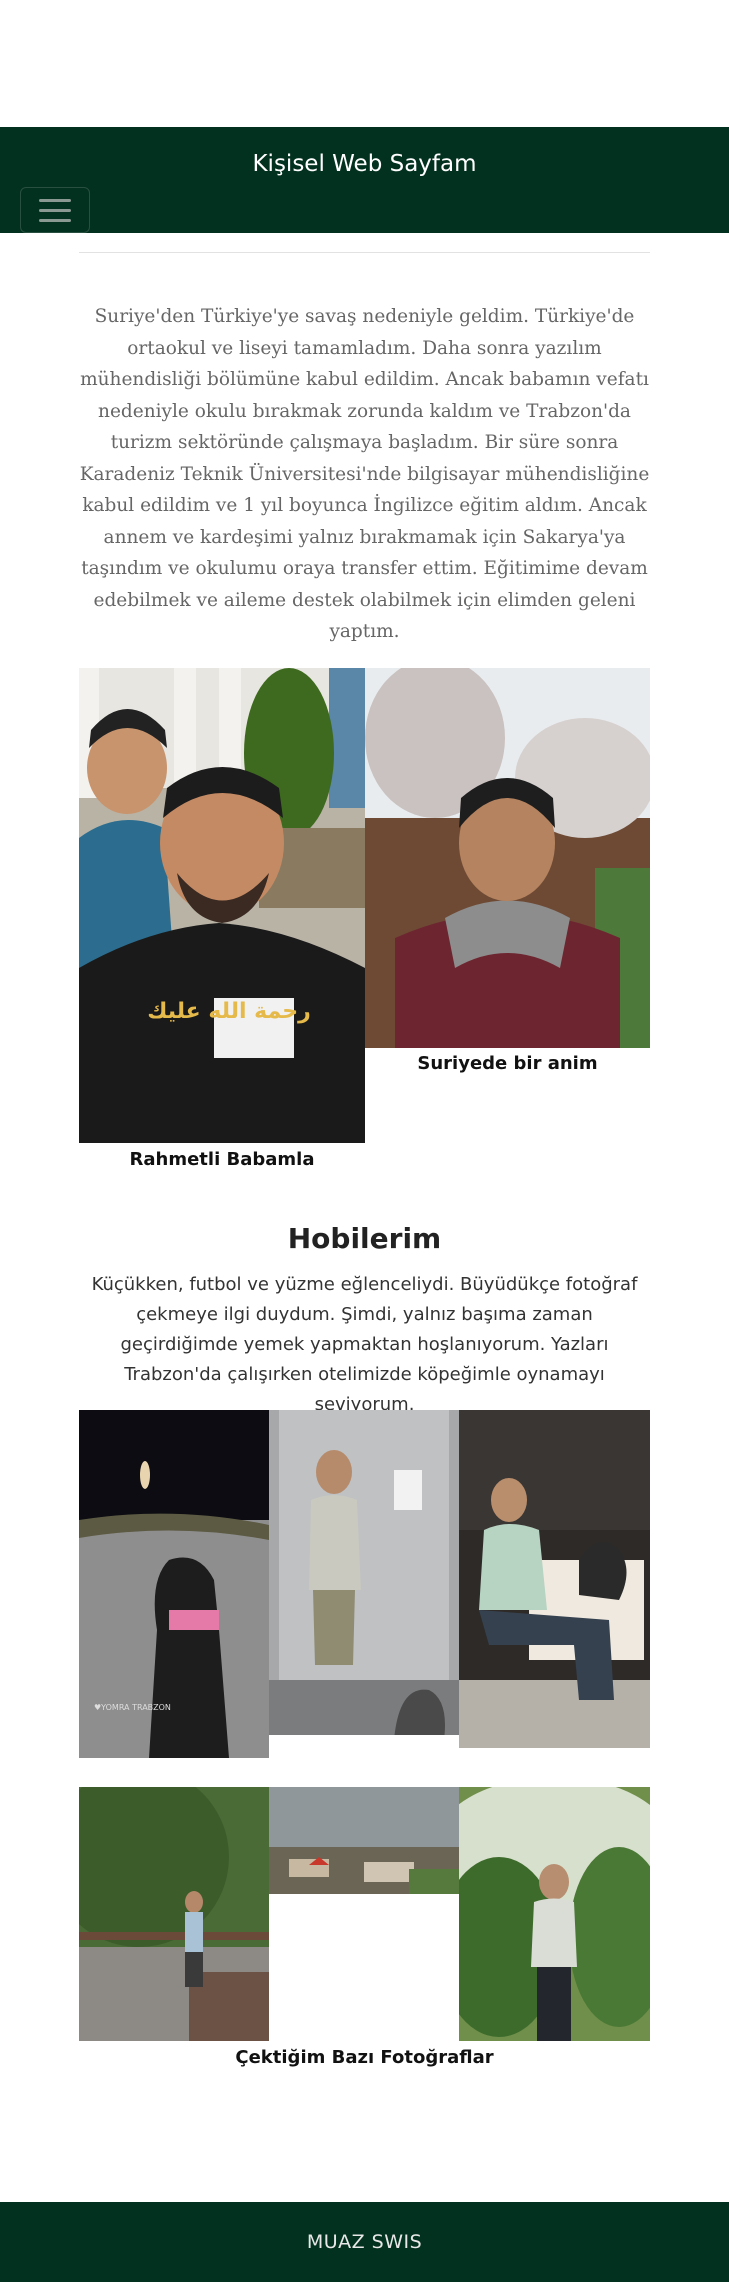 This screenshot has height=2282, width=729. I want to click on site-footer: MUAZ SWIS, so click(364, 2242).